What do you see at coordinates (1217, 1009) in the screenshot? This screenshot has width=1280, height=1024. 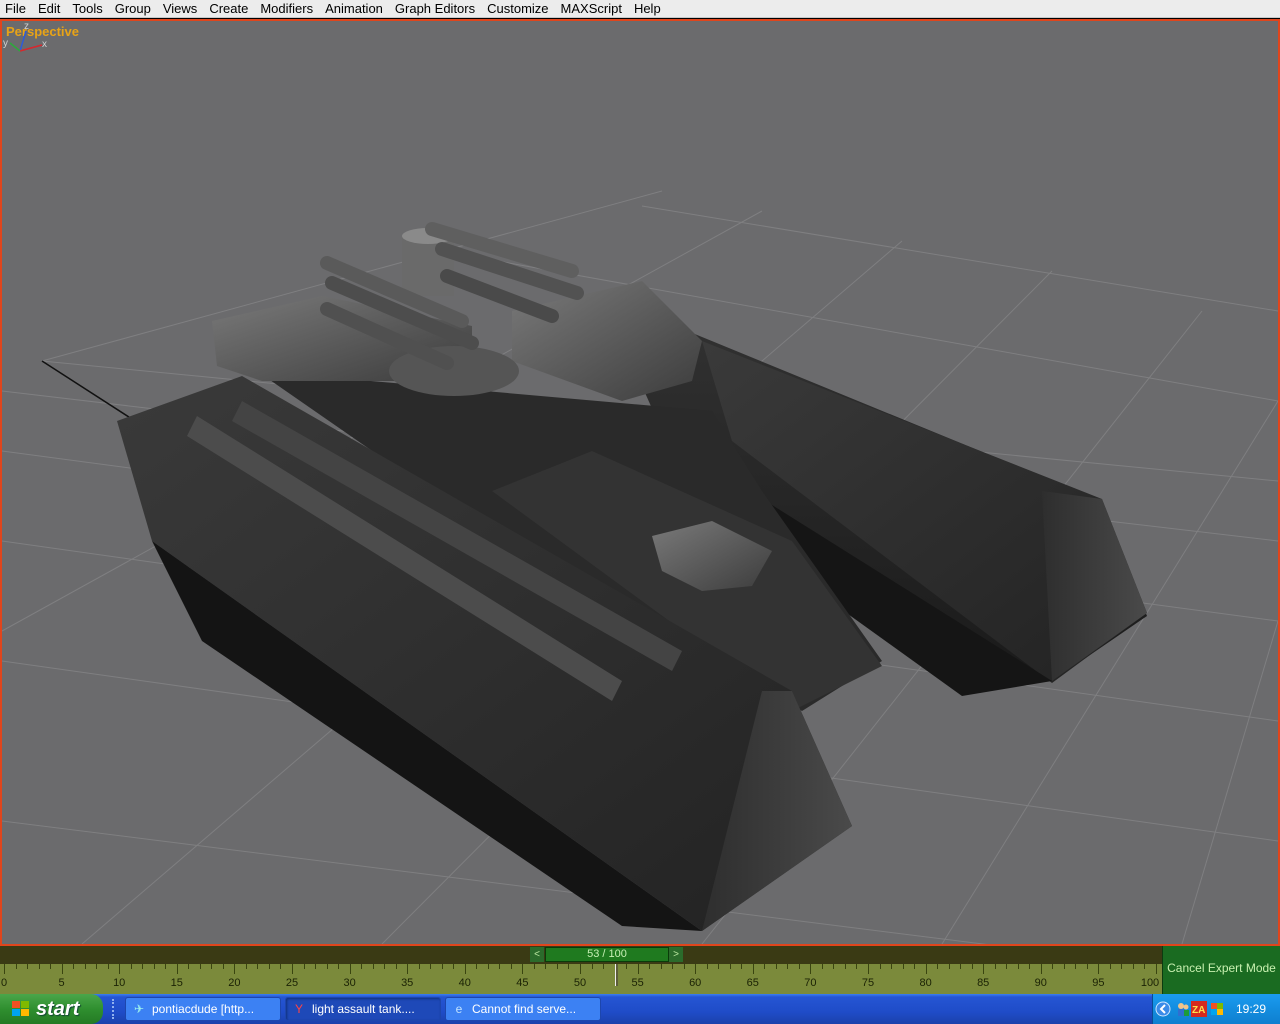 I see `flag-icon` at bounding box center [1217, 1009].